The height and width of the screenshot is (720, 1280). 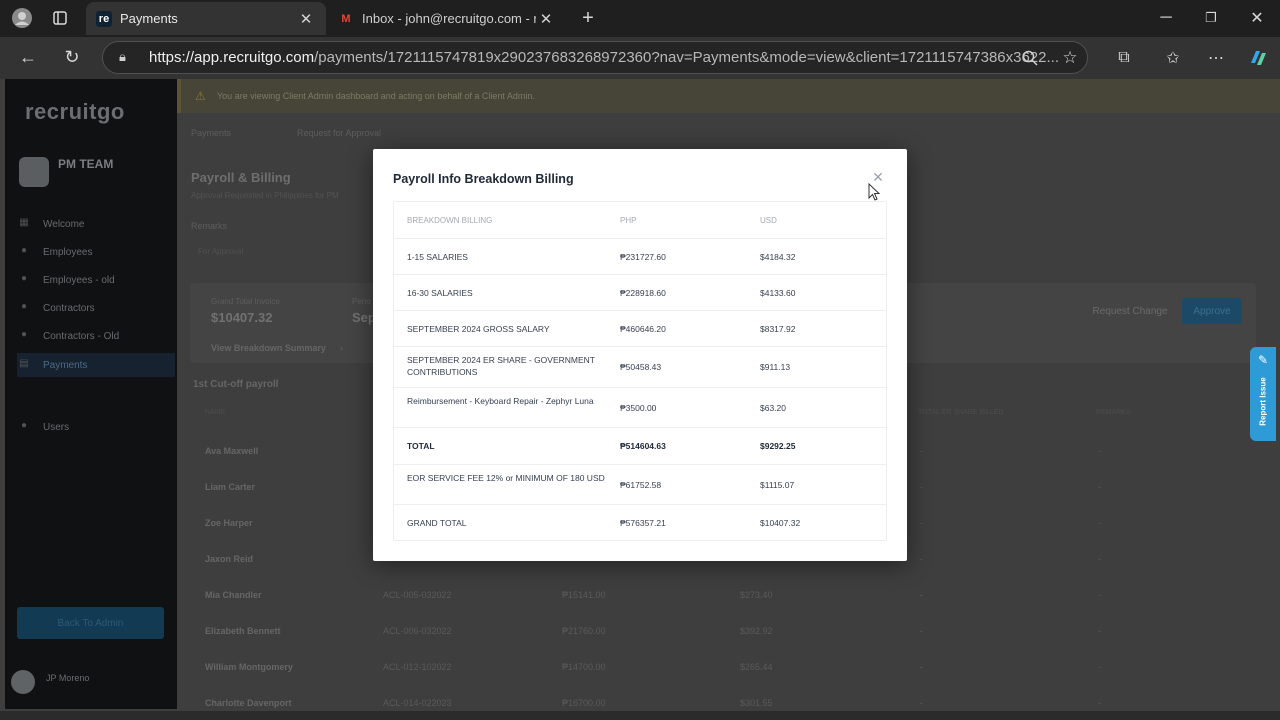 What do you see at coordinates (1166, 18) in the screenshot?
I see `minimize-icon: ─` at bounding box center [1166, 18].